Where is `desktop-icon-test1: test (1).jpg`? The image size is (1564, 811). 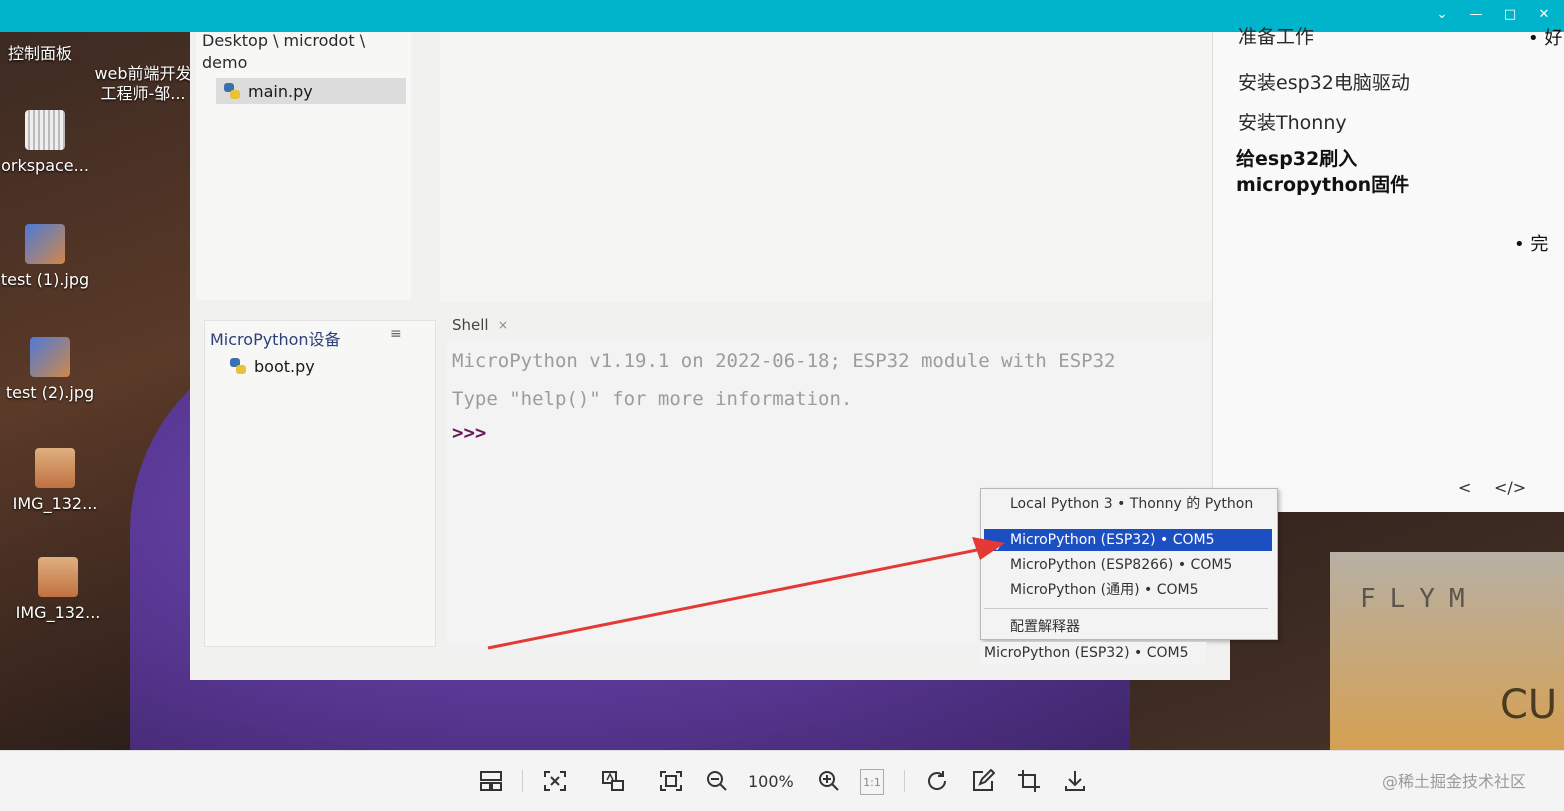 desktop-icon-test1: test (1).jpg is located at coordinates (47, 256).